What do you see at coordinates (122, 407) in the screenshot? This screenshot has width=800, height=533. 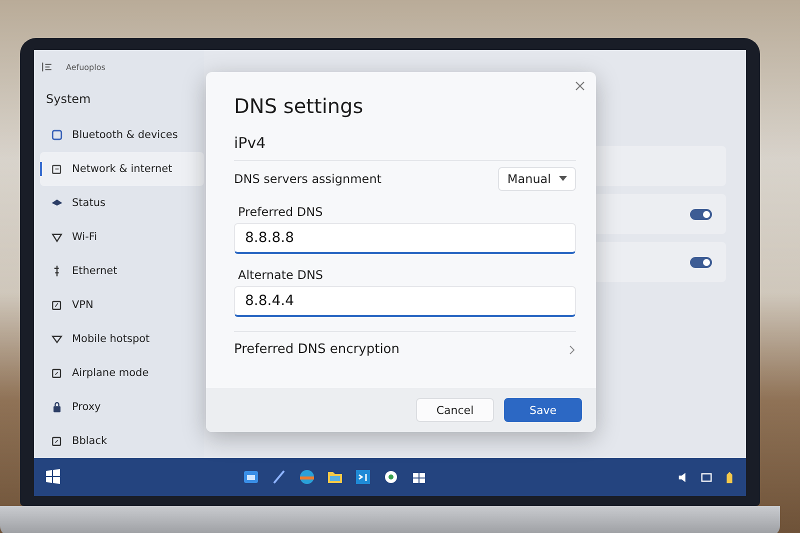 I see `sidebar-item: Proxy` at bounding box center [122, 407].